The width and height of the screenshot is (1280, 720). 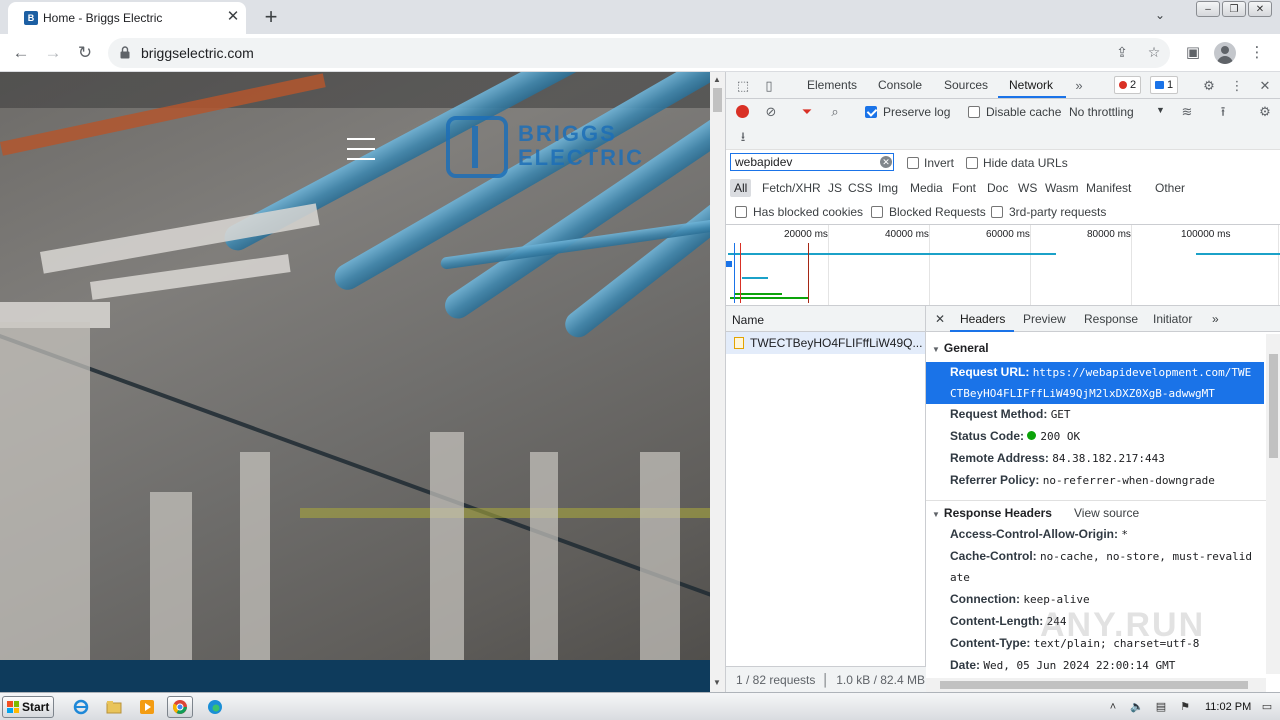 What do you see at coordinates (1137, 707) in the screenshot?
I see `volume-icon: 🔈` at bounding box center [1137, 707].